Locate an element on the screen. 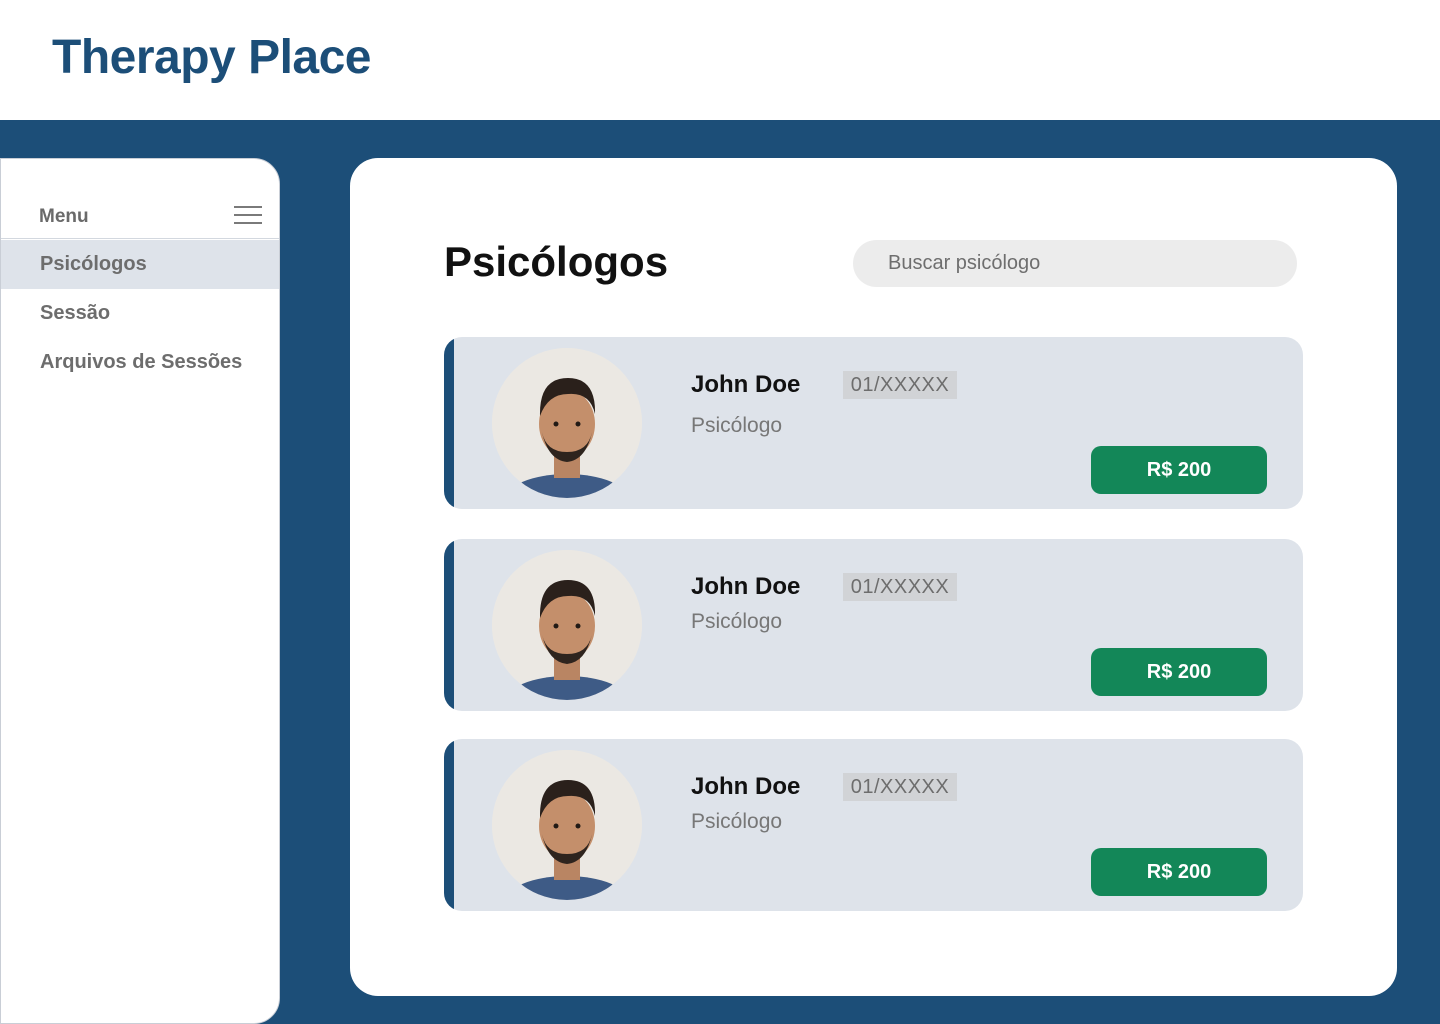  app-header: Therapy Place is located at coordinates (720, 60).